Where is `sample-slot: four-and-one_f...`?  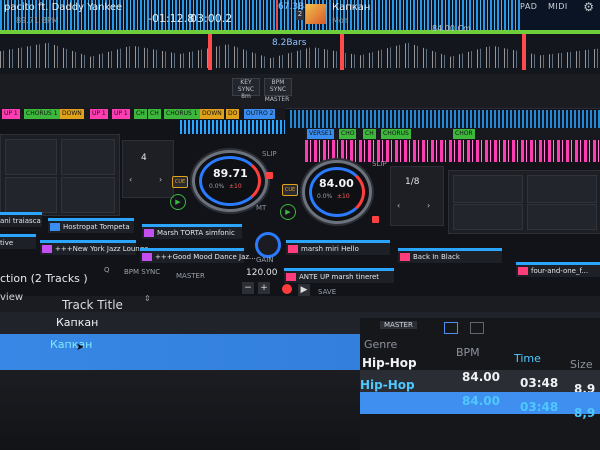
sample-slot: four-and-one_f... is located at coordinates (558, 269).